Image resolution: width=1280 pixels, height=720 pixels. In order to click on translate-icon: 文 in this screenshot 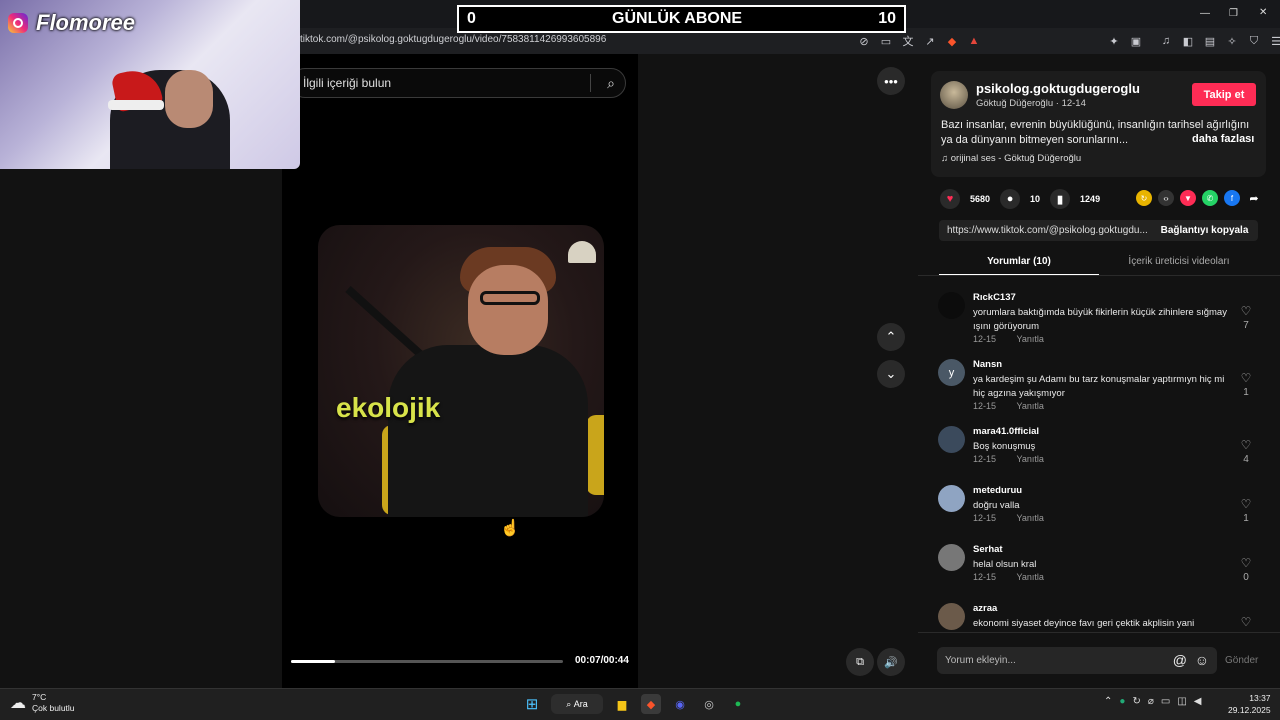, I will do `click(908, 41)`.